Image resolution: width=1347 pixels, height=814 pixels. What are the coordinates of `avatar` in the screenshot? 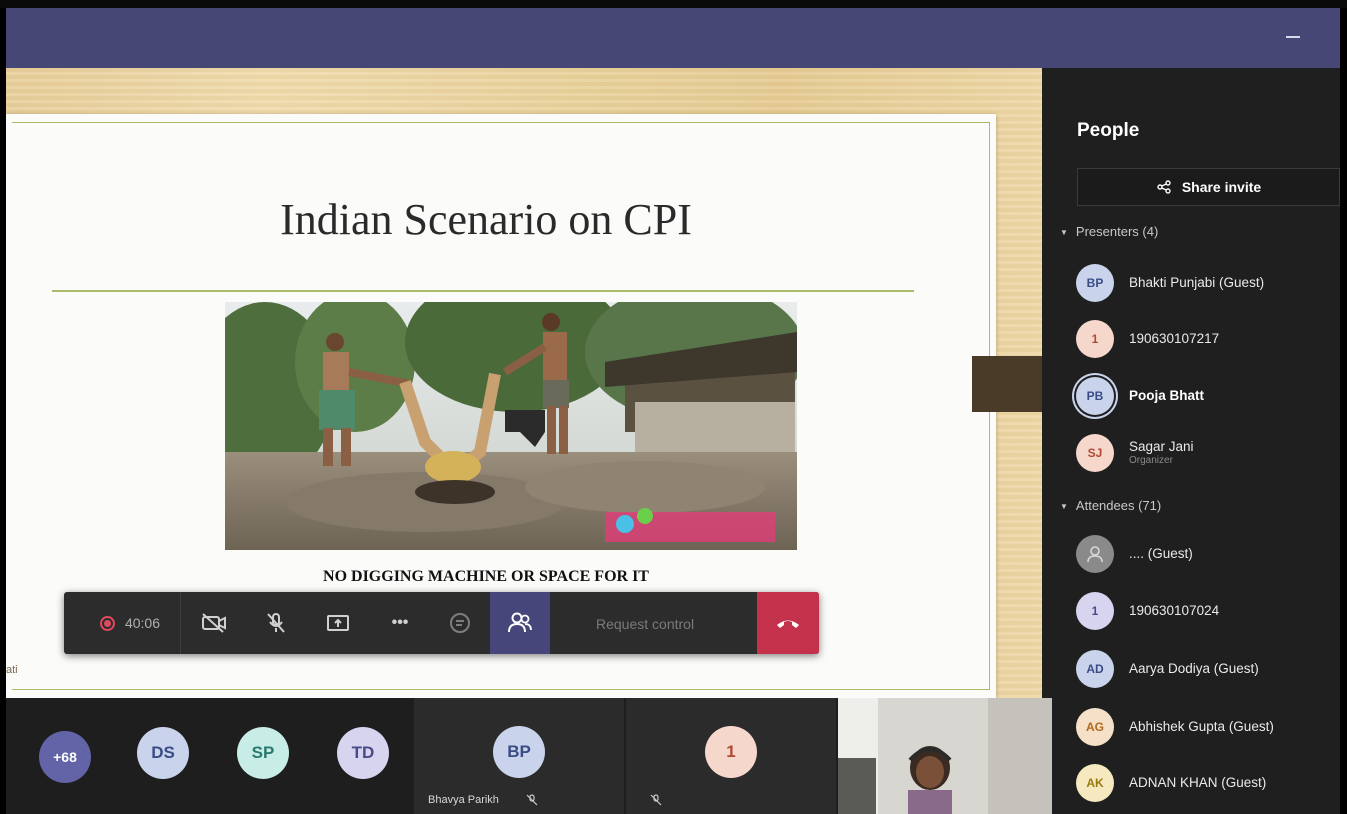 It's located at (1095, 554).